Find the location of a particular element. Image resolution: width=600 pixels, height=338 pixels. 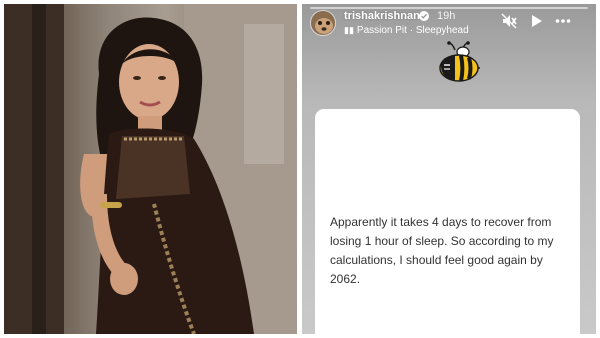

more-options-icon is located at coordinates (563, 21).